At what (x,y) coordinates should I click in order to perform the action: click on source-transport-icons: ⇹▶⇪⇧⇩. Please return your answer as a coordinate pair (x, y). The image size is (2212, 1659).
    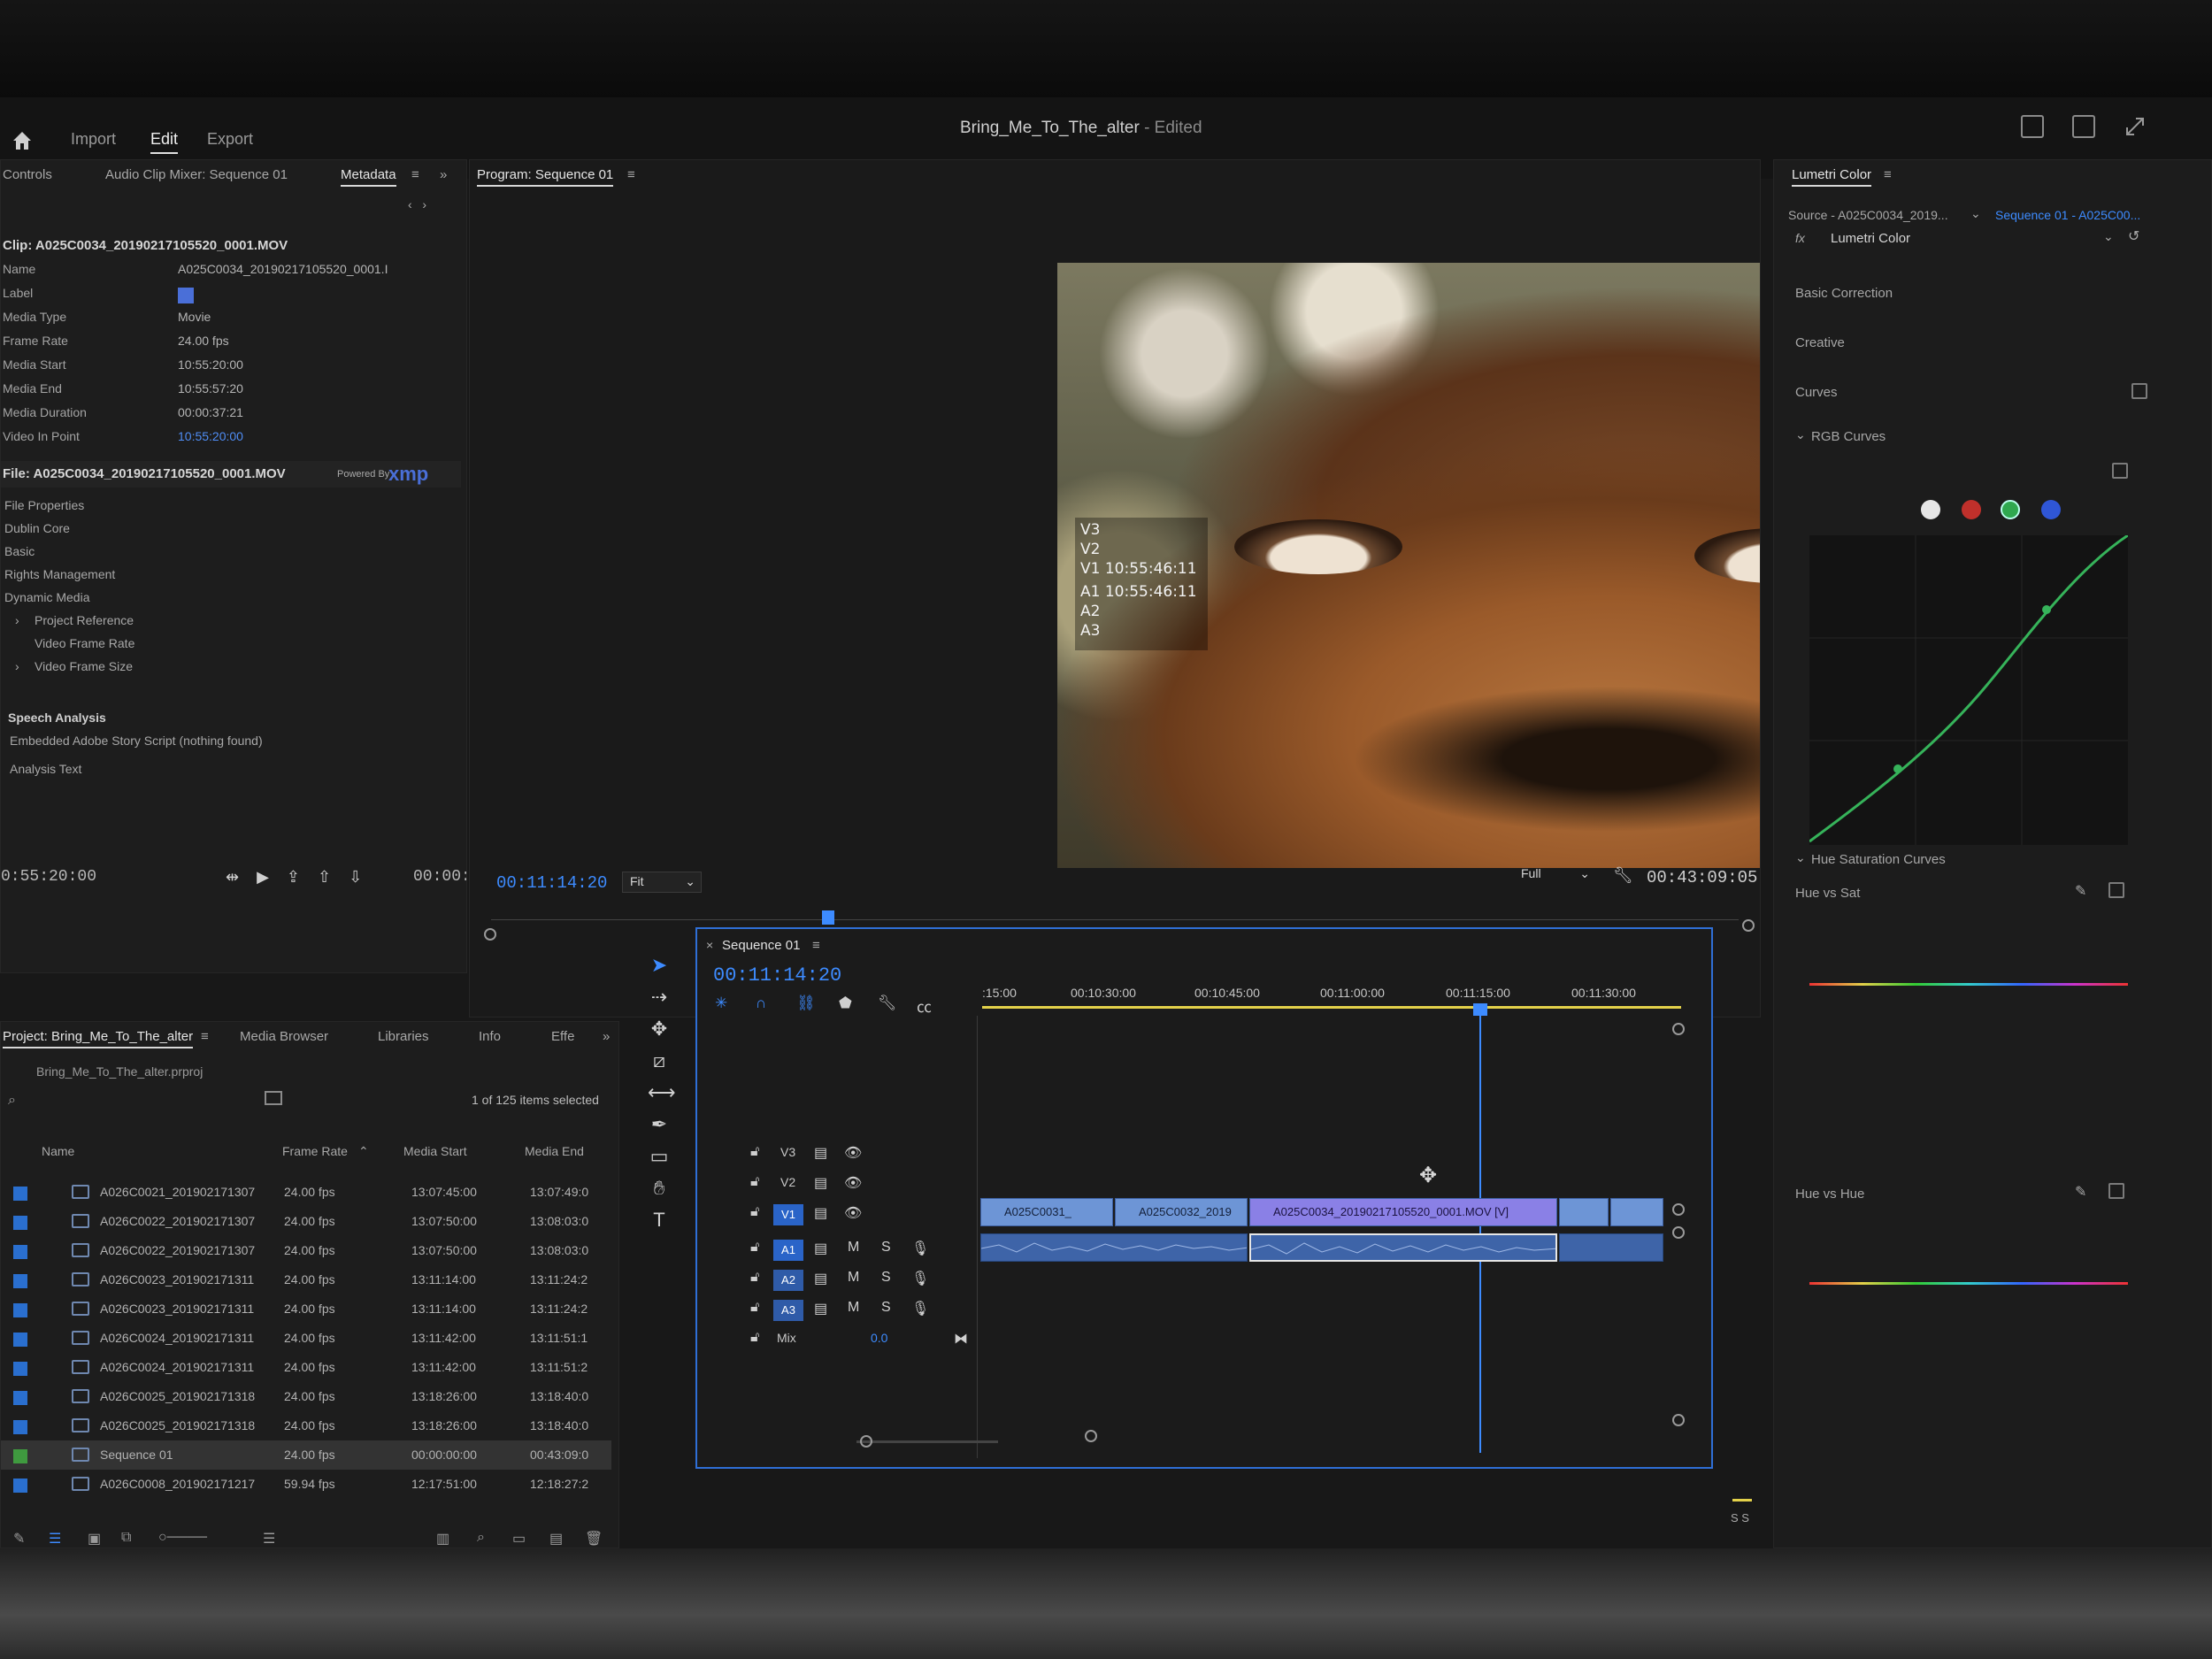
    Looking at the image, I should click on (303, 878).